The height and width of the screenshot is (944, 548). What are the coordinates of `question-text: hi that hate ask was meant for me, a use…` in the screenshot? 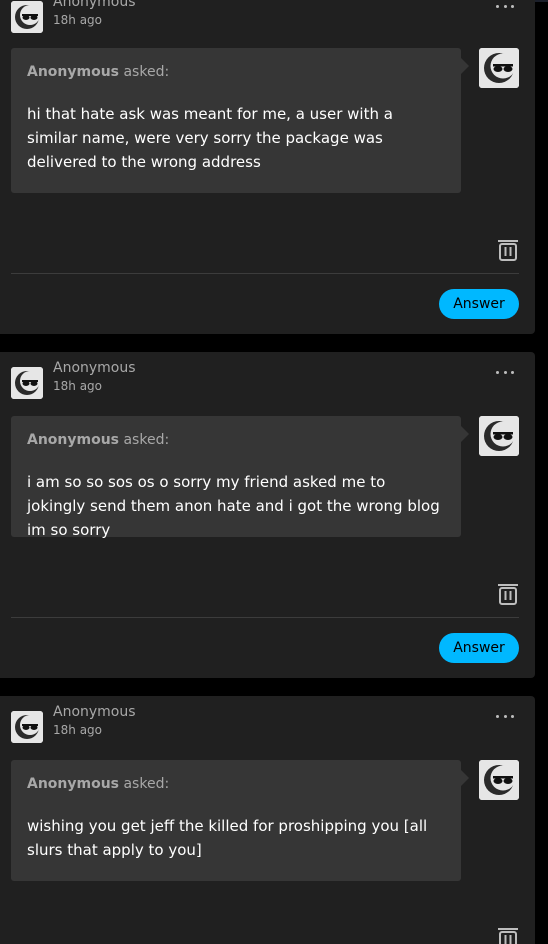 It's located at (210, 138).